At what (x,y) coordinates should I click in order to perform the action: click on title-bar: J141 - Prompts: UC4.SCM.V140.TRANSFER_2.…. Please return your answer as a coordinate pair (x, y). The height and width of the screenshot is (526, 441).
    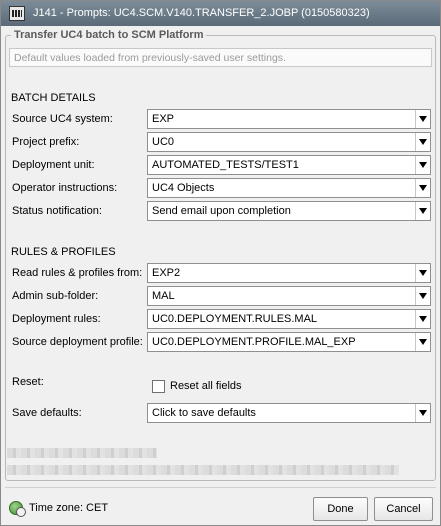
    Looking at the image, I should click on (220, 13).